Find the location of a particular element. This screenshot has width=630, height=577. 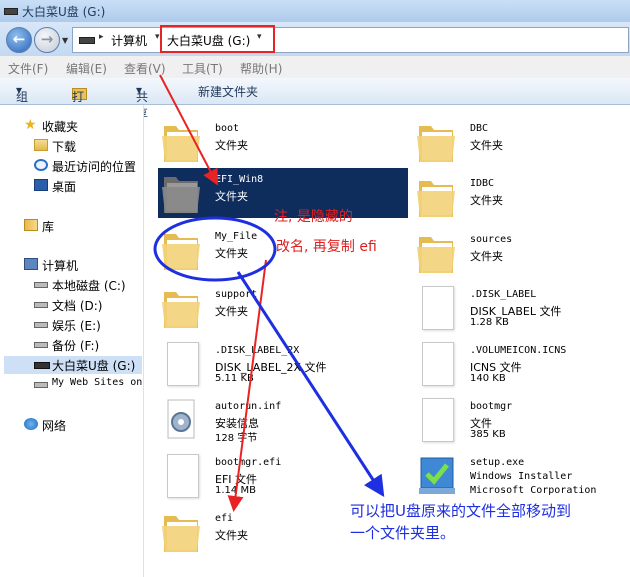

file-item-volumeicon: .VOLUMEICON.ICNS ICNS 文件 140 KB is located at coordinates (512, 364).